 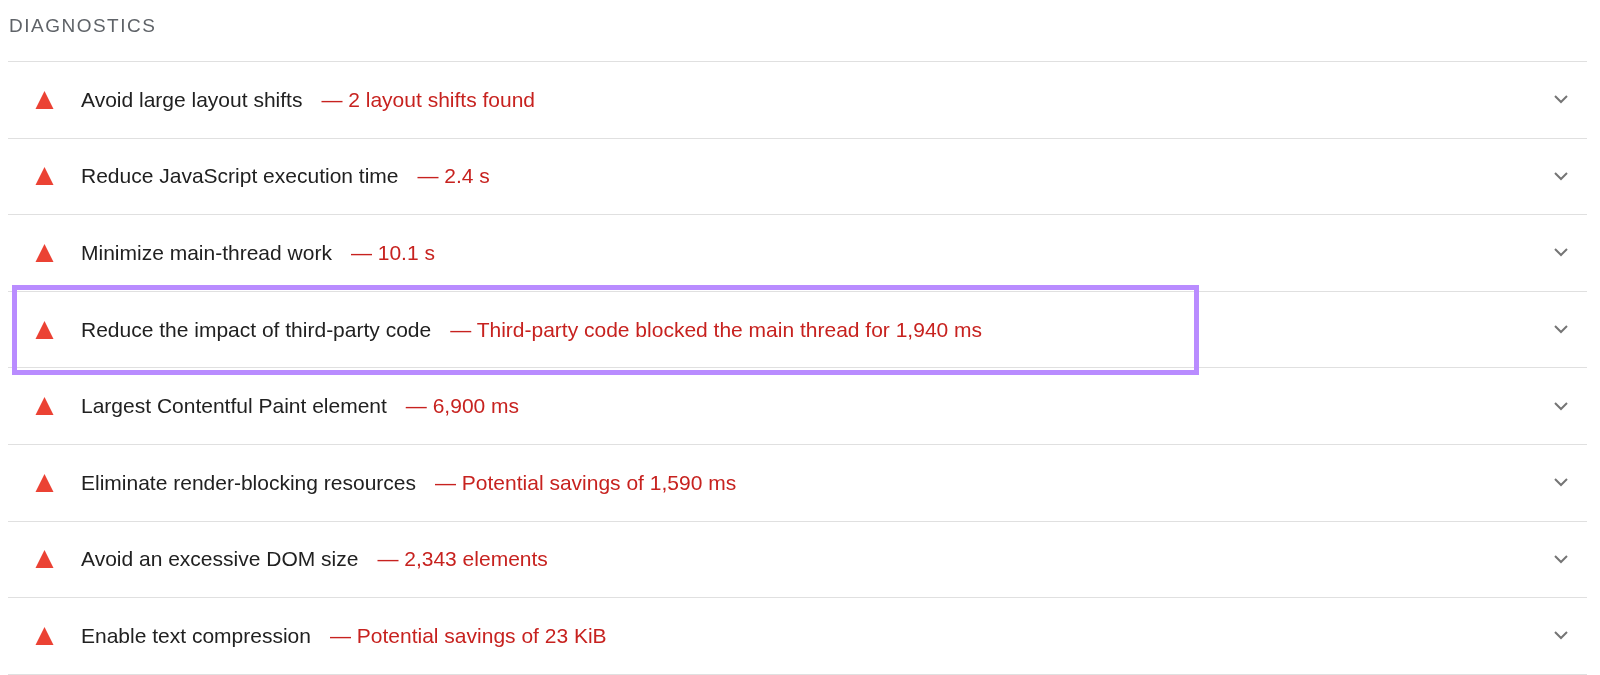 I want to click on audit-detail: — 6,900 ms, so click(x=462, y=406).